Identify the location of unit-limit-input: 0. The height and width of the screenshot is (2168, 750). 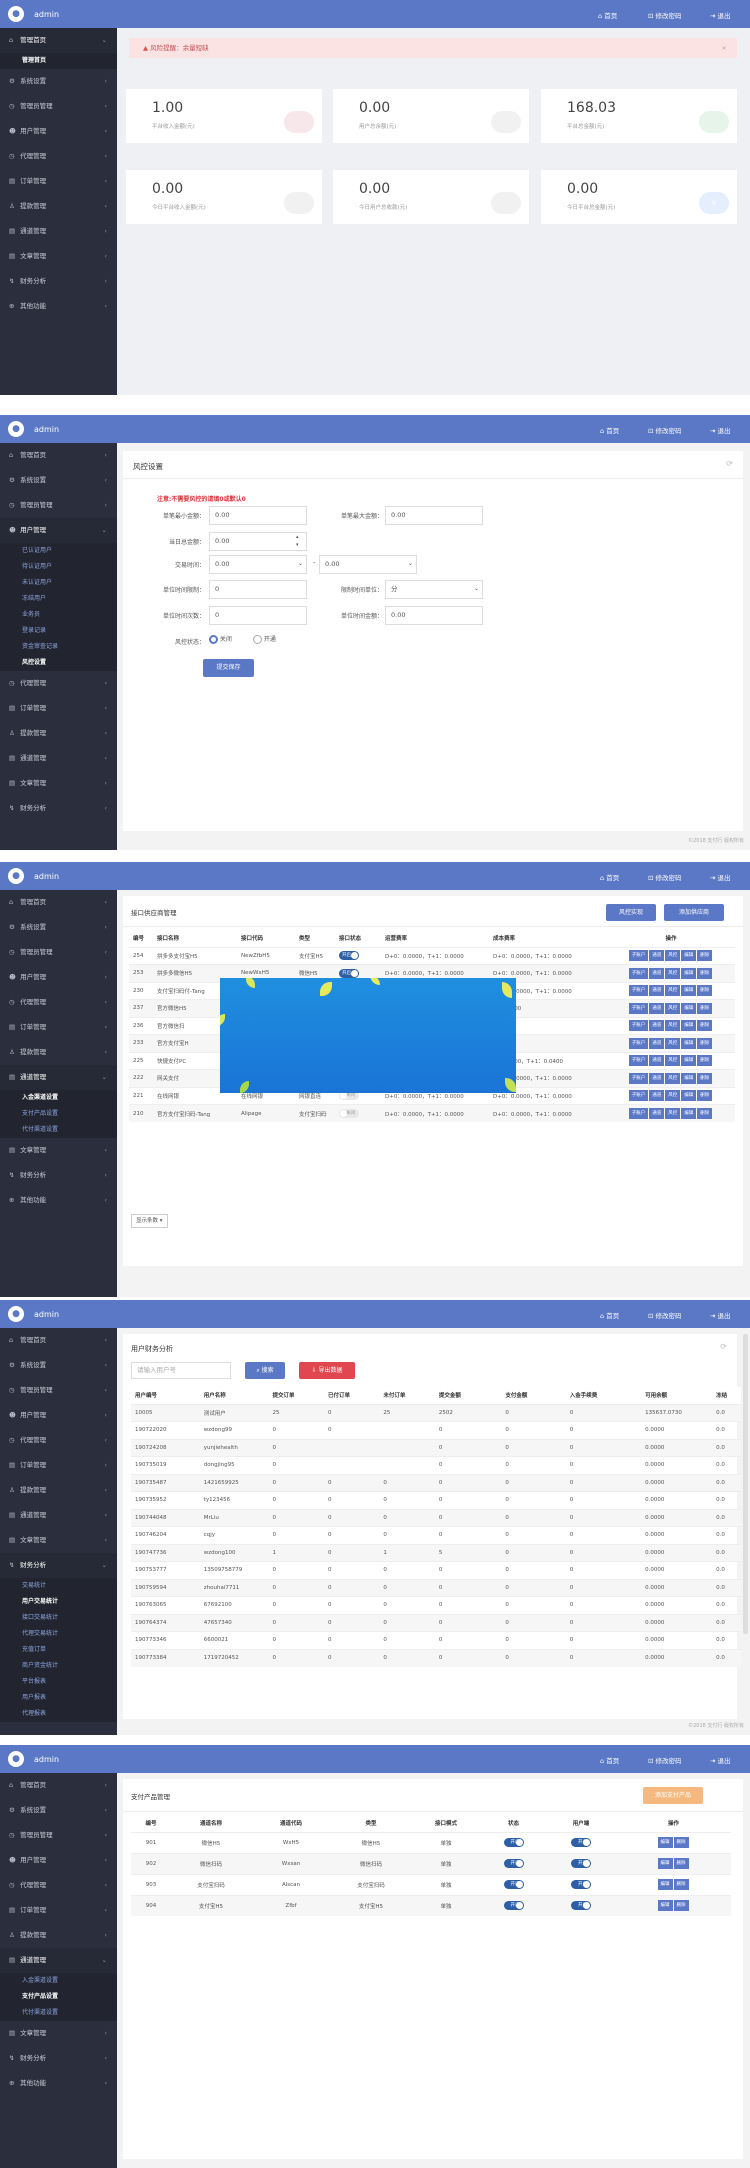
(258, 589).